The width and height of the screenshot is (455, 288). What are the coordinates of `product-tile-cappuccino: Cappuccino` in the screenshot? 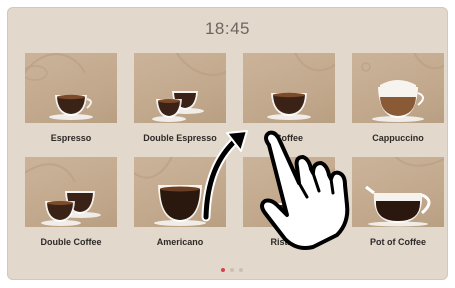 It's located at (398, 100).